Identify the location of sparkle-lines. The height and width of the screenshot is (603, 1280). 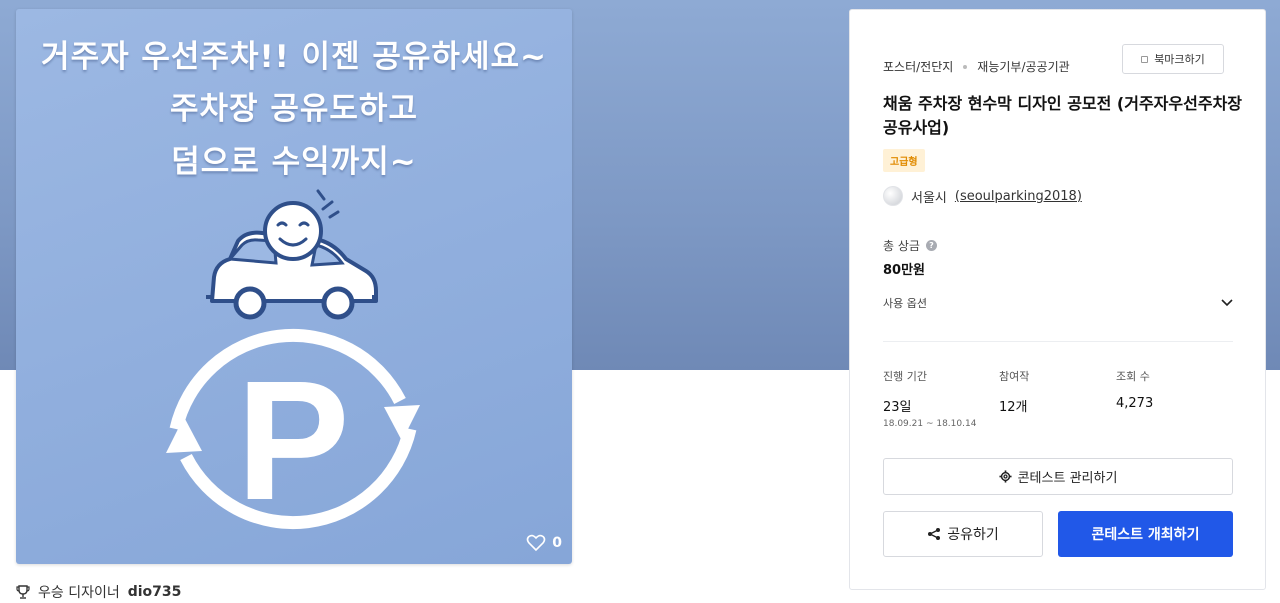
(328, 204).